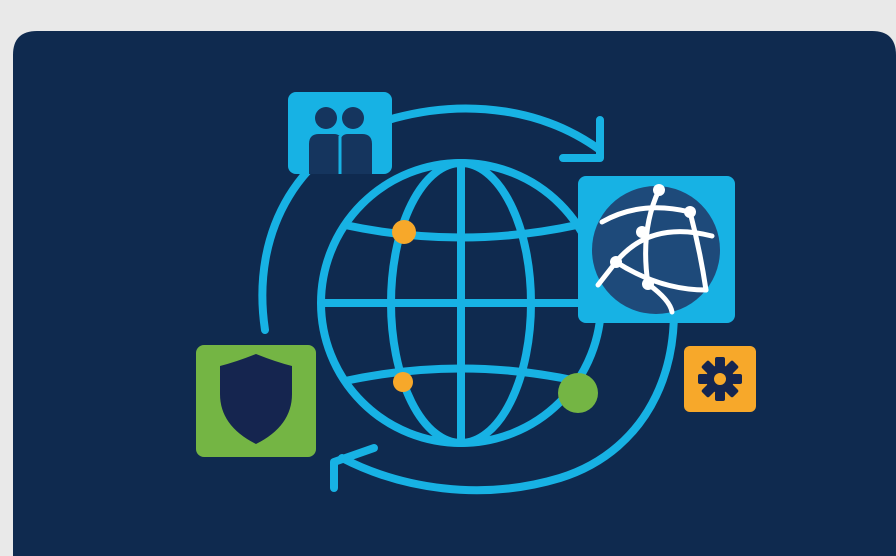  What do you see at coordinates (578, 393) in the screenshot?
I see `green-node` at bounding box center [578, 393].